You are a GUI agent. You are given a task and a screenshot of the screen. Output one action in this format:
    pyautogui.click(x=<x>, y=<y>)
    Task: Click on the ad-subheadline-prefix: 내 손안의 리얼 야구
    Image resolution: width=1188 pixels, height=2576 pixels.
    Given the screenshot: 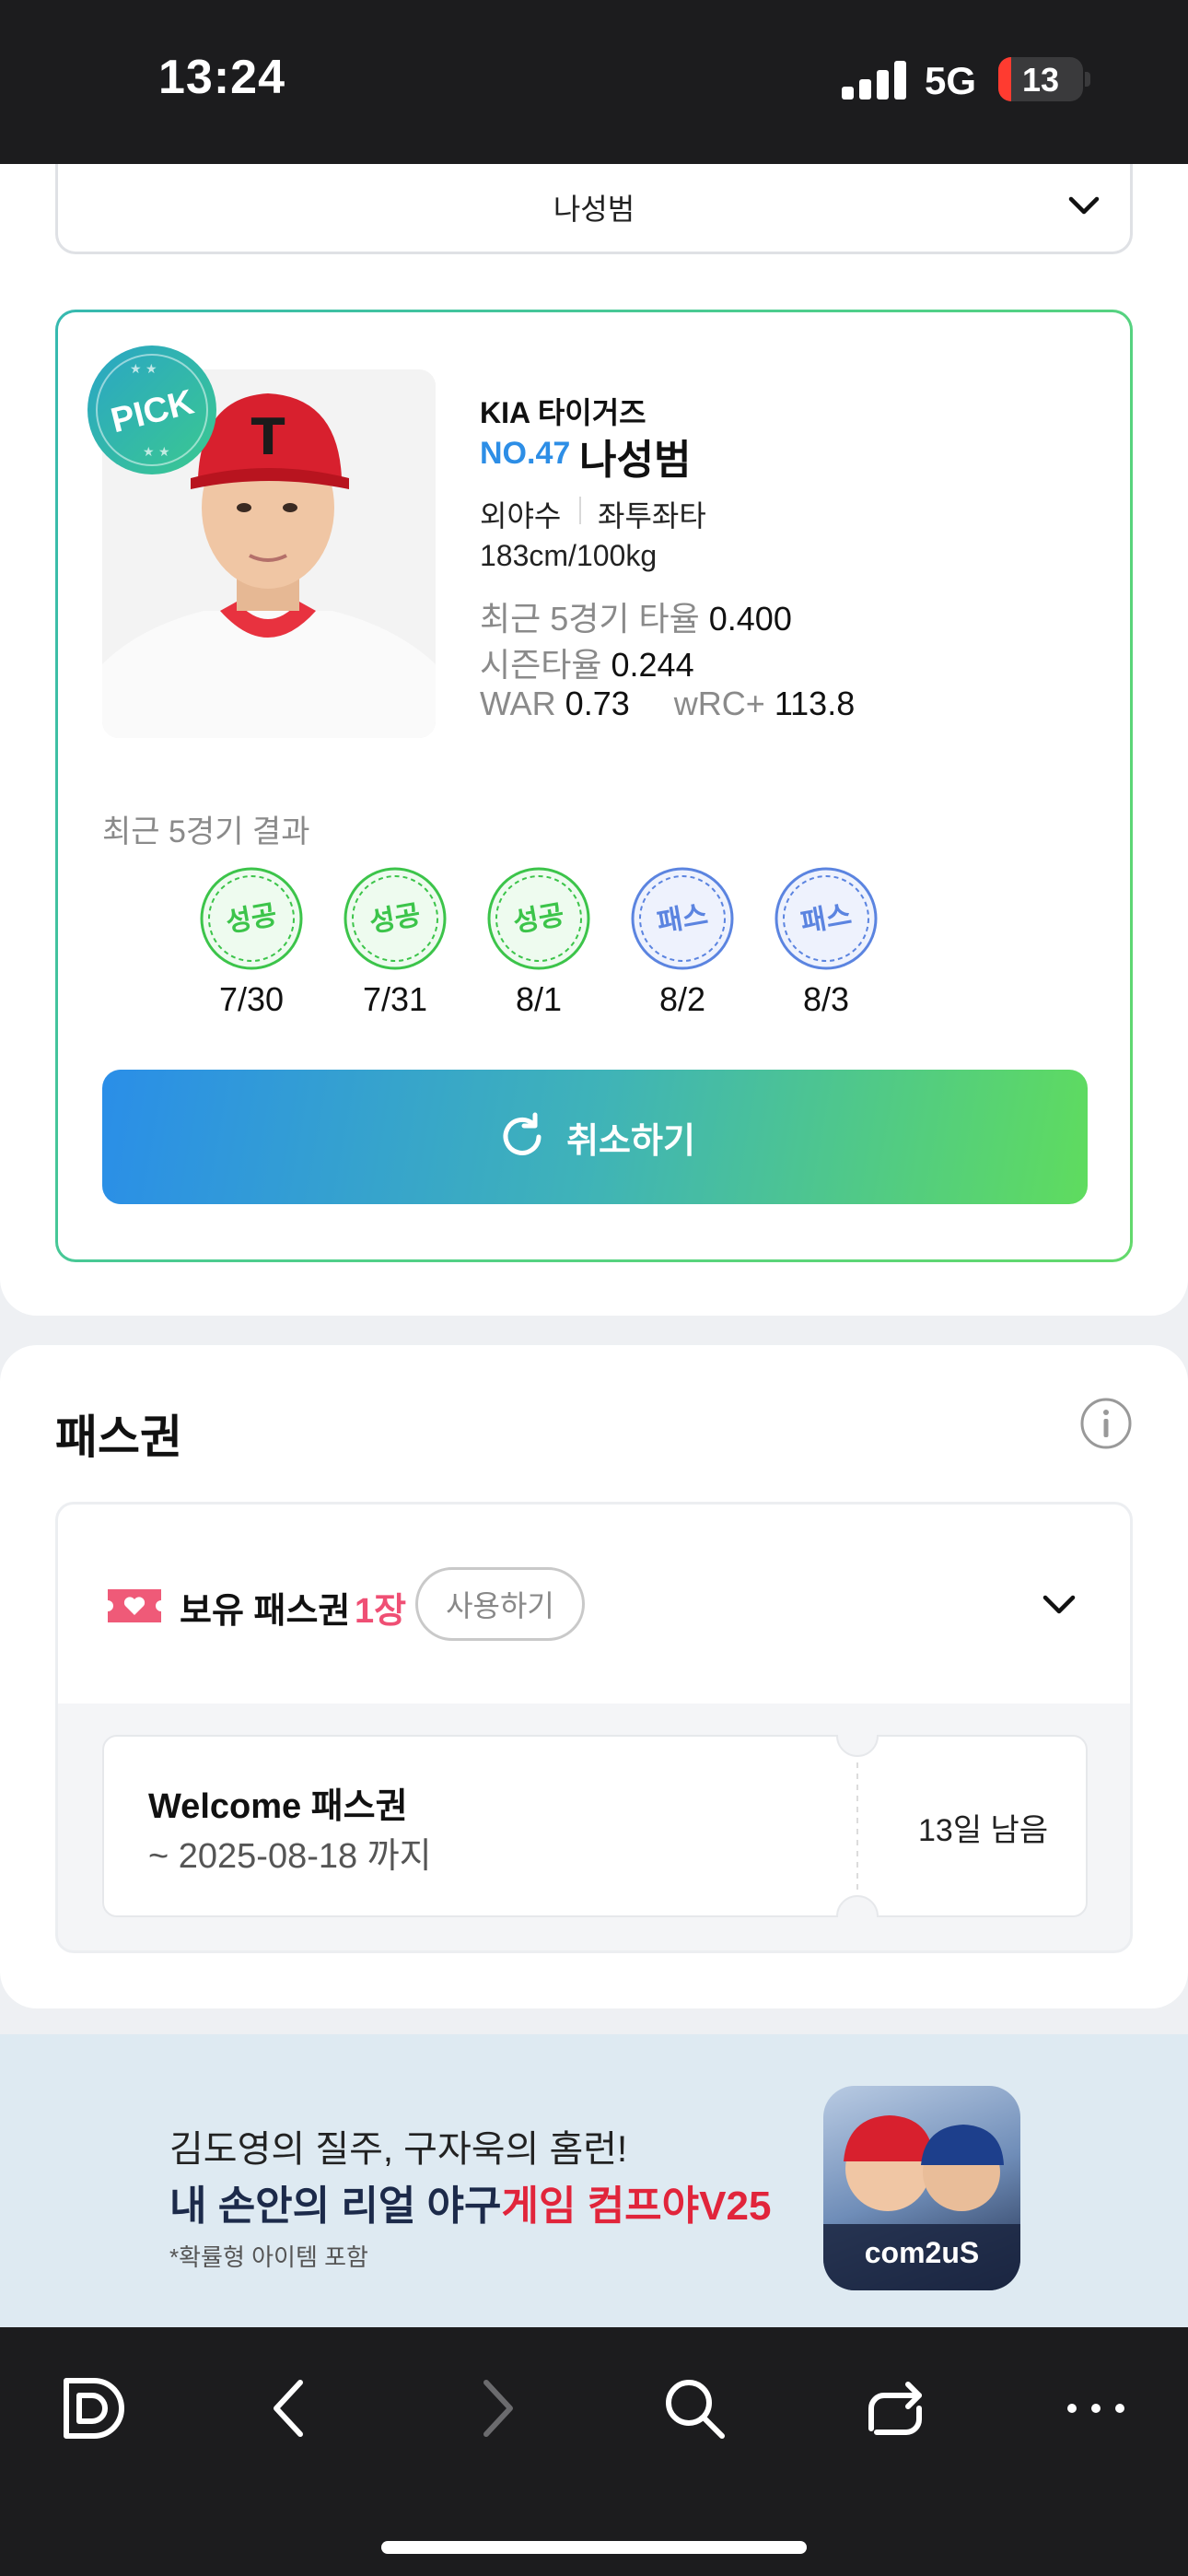 What is the action you would take?
    pyautogui.click(x=335, y=2206)
    